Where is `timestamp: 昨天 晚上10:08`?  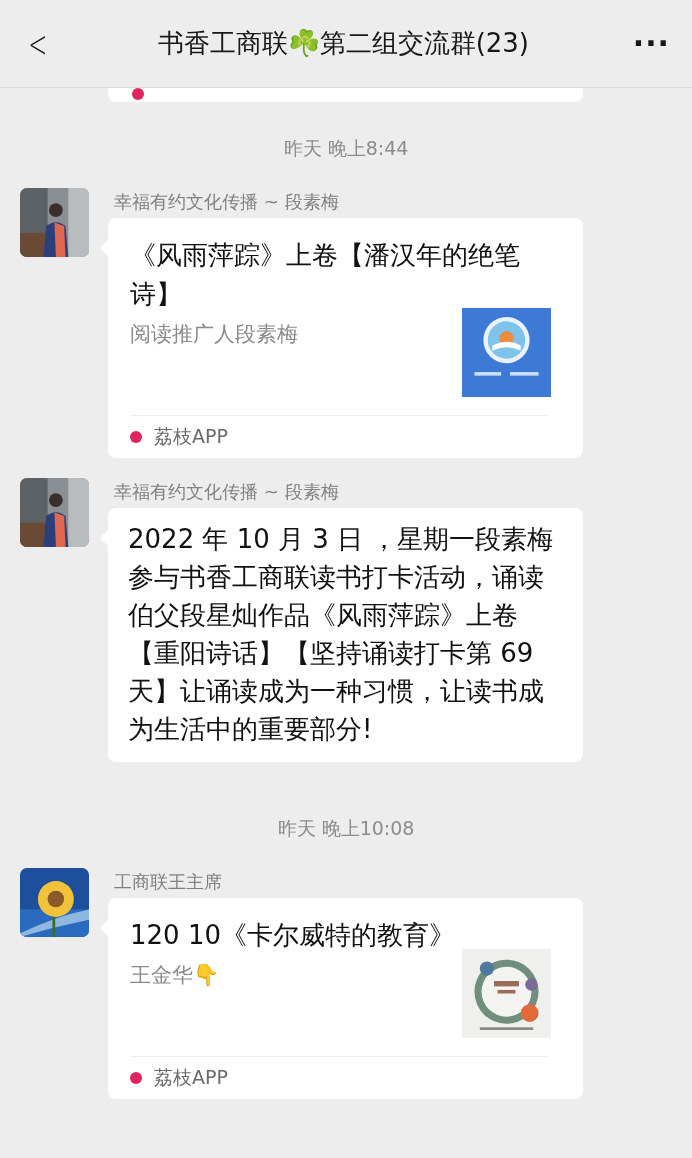 timestamp: 昨天 晚上10:08 is located at coordinates (346, 828).